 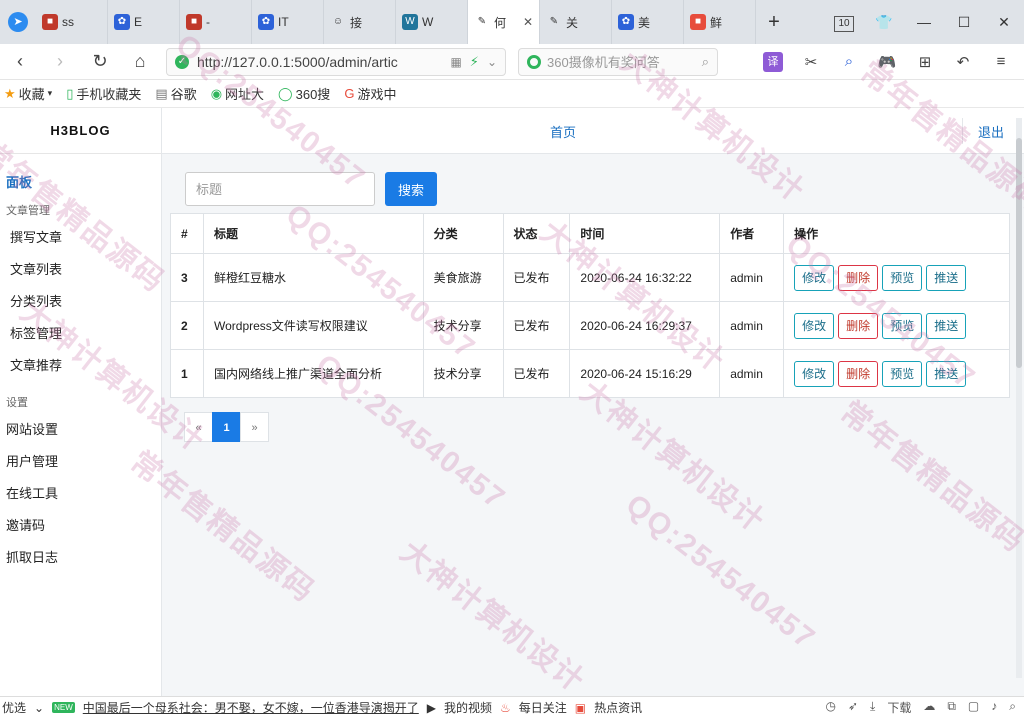 I want to click on tab-9: ■ 鲜, so click(x=720, y=22).